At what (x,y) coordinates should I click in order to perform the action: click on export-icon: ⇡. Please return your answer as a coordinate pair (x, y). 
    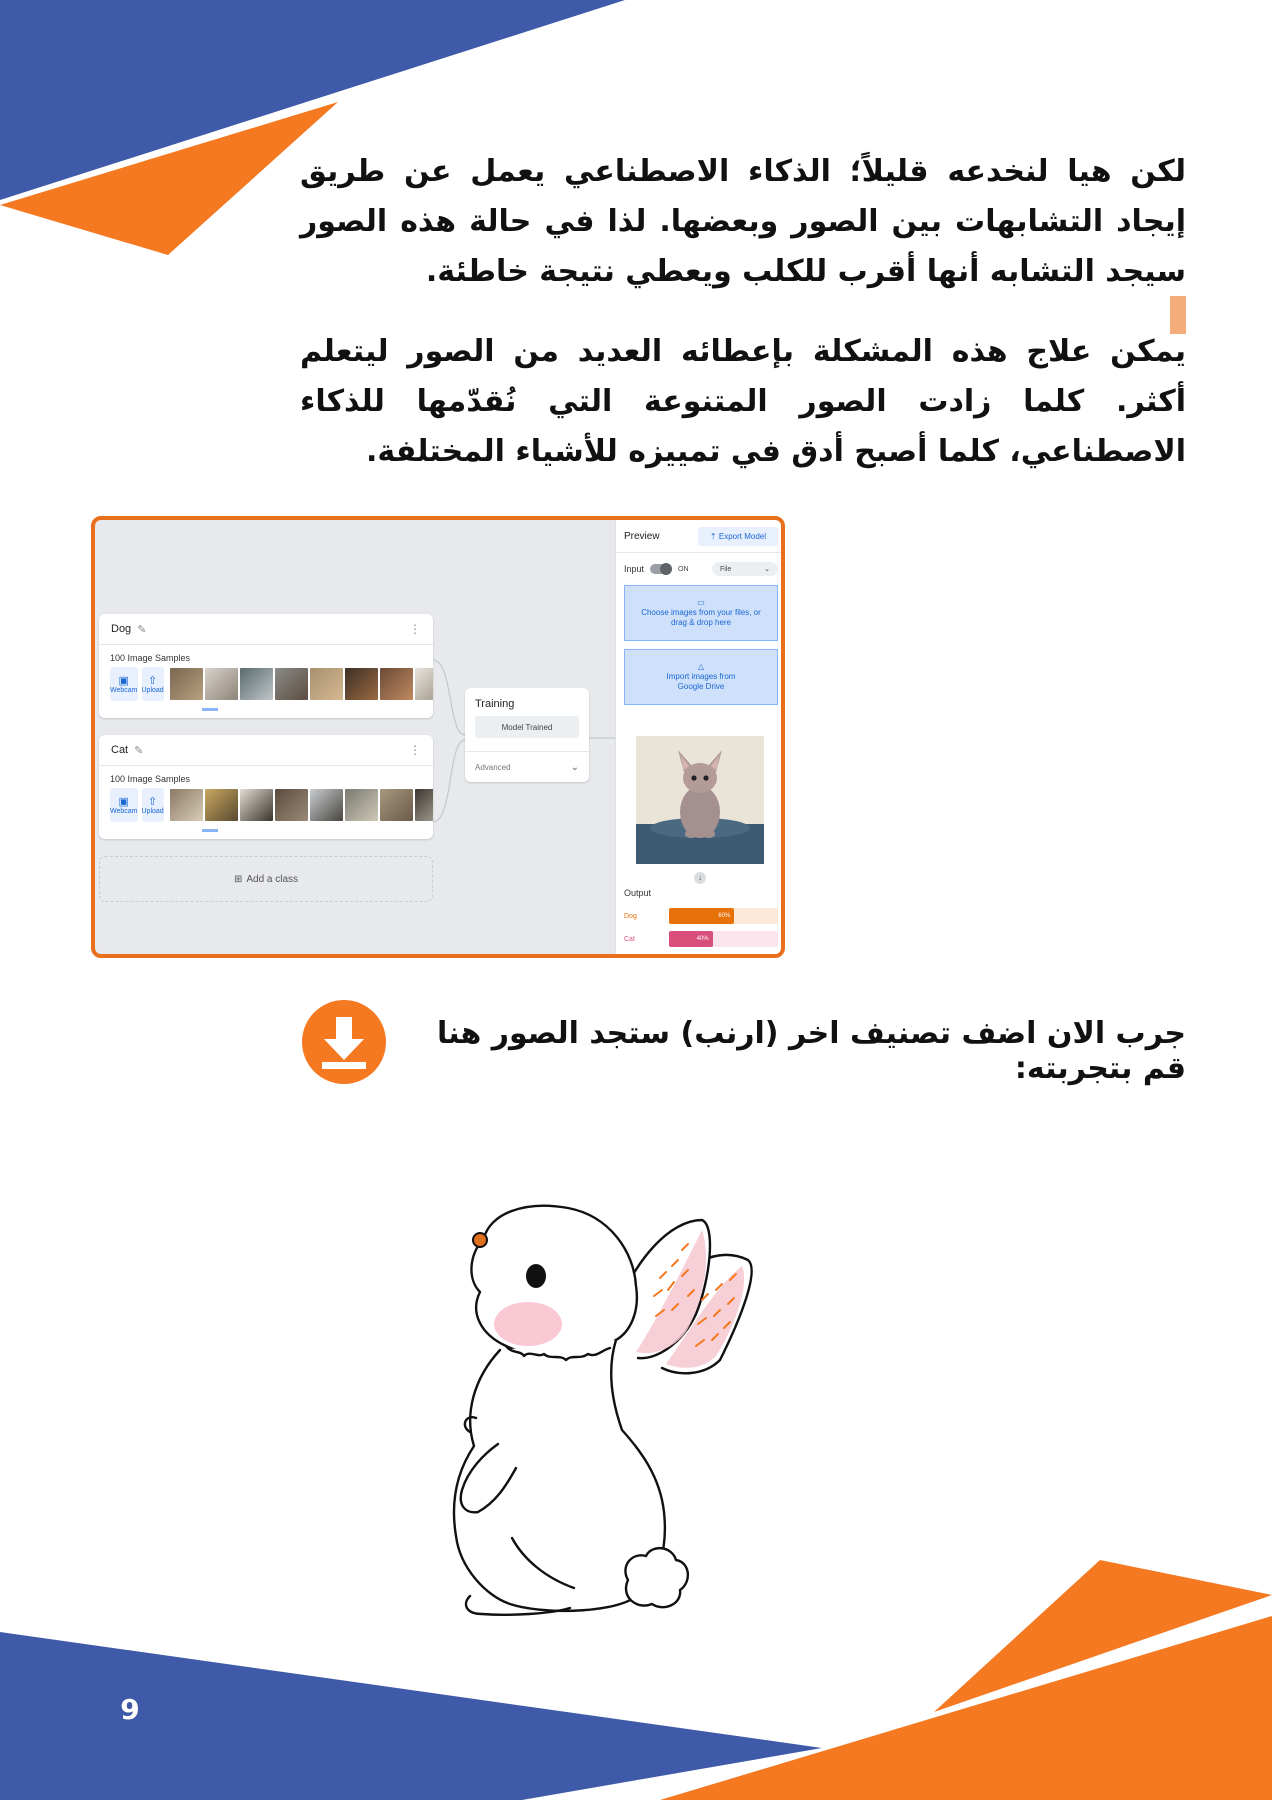
    Looking at the image, I should click on (714, 536).